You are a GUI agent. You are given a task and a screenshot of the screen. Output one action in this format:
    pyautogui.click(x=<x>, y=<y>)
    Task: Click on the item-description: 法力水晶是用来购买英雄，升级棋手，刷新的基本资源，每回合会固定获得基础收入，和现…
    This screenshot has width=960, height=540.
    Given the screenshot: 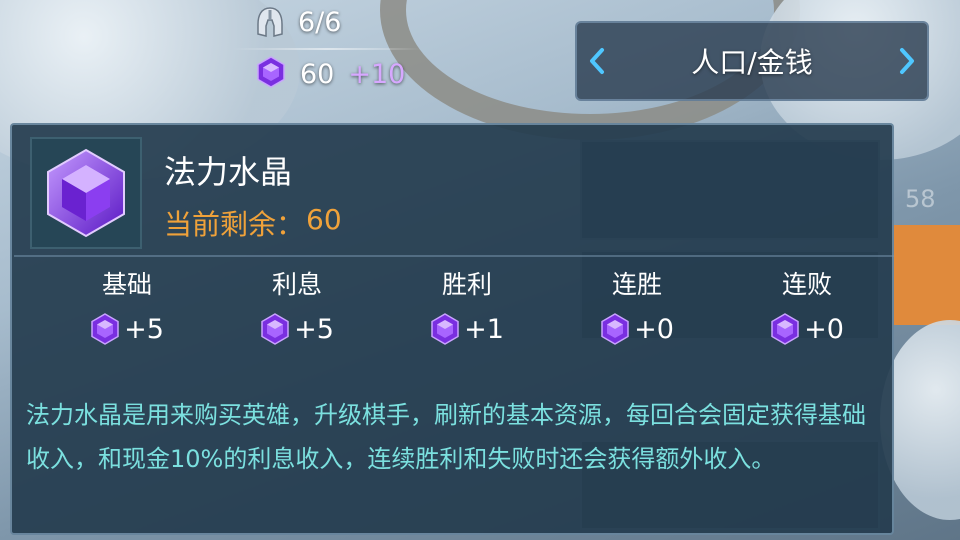 What is the action you would take?
    pyautogui.click(x=446, y=437)
    